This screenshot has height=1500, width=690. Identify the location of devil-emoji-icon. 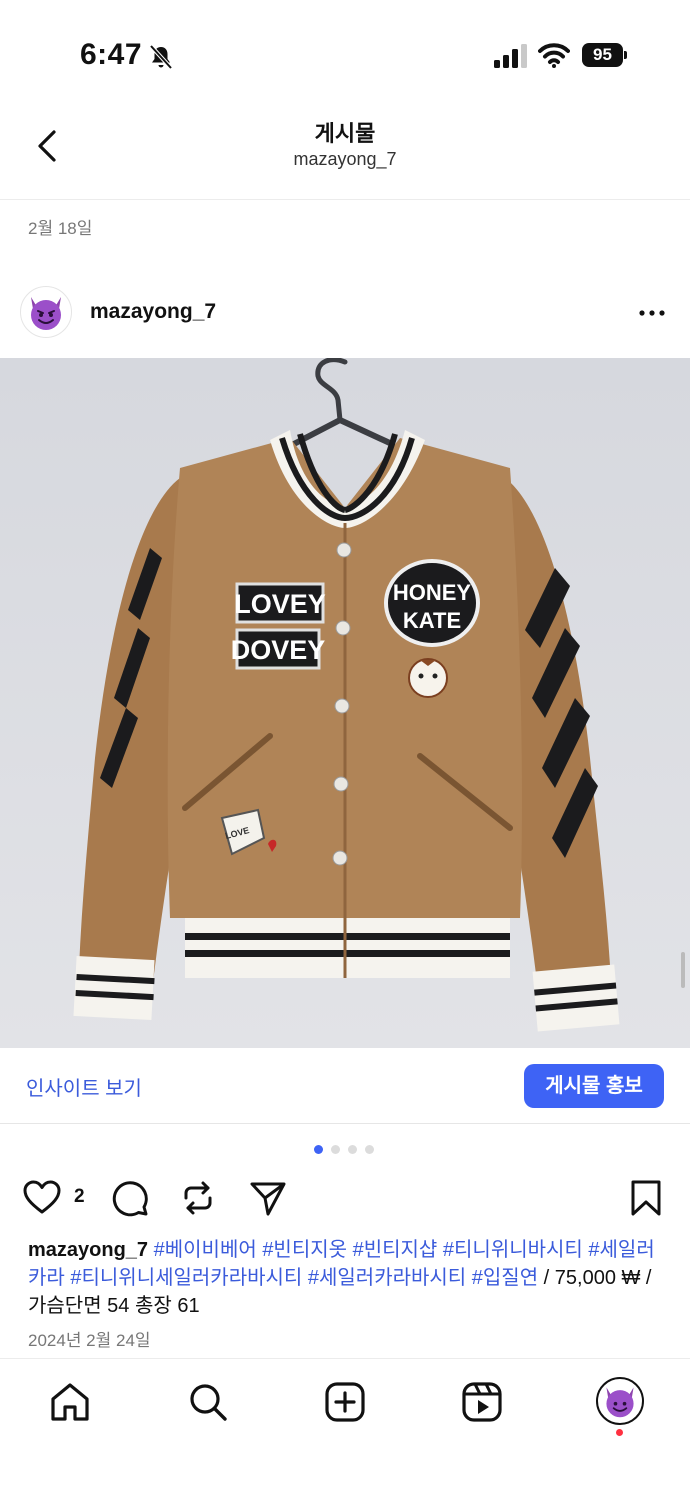
(46, 313).